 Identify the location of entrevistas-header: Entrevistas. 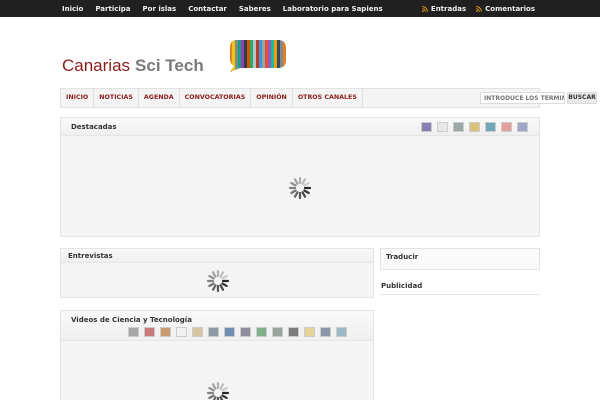
(217, 256).